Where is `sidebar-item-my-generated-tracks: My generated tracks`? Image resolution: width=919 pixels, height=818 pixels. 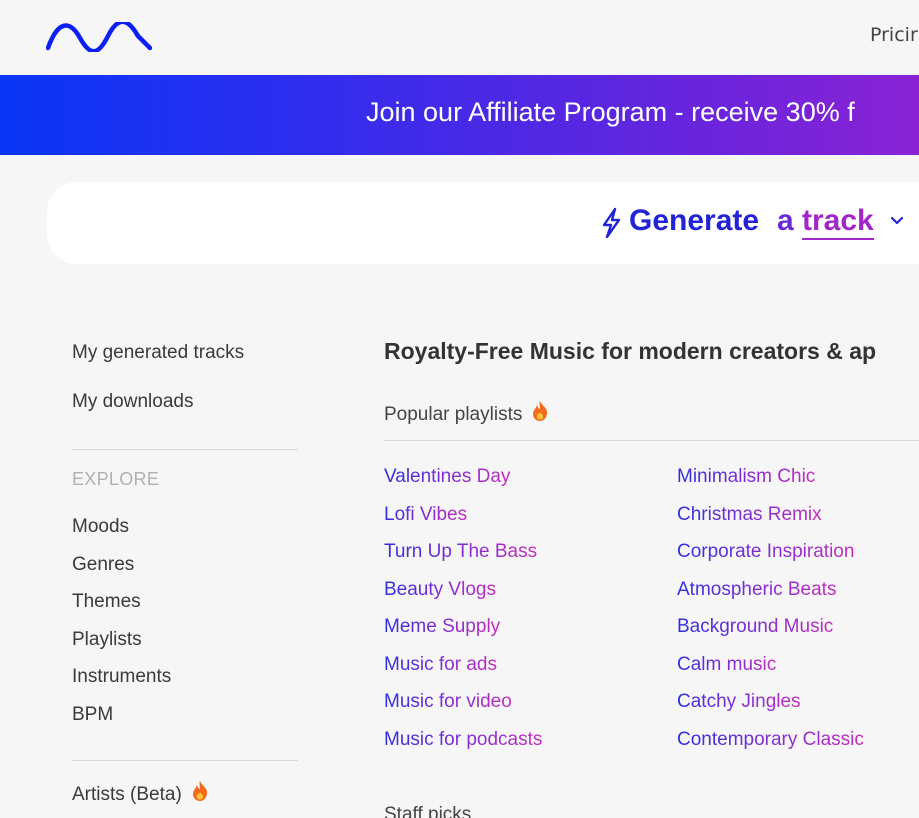 sidebar-item-my-generated-tracks: My generated tracks is located at coordinates (158, 353).